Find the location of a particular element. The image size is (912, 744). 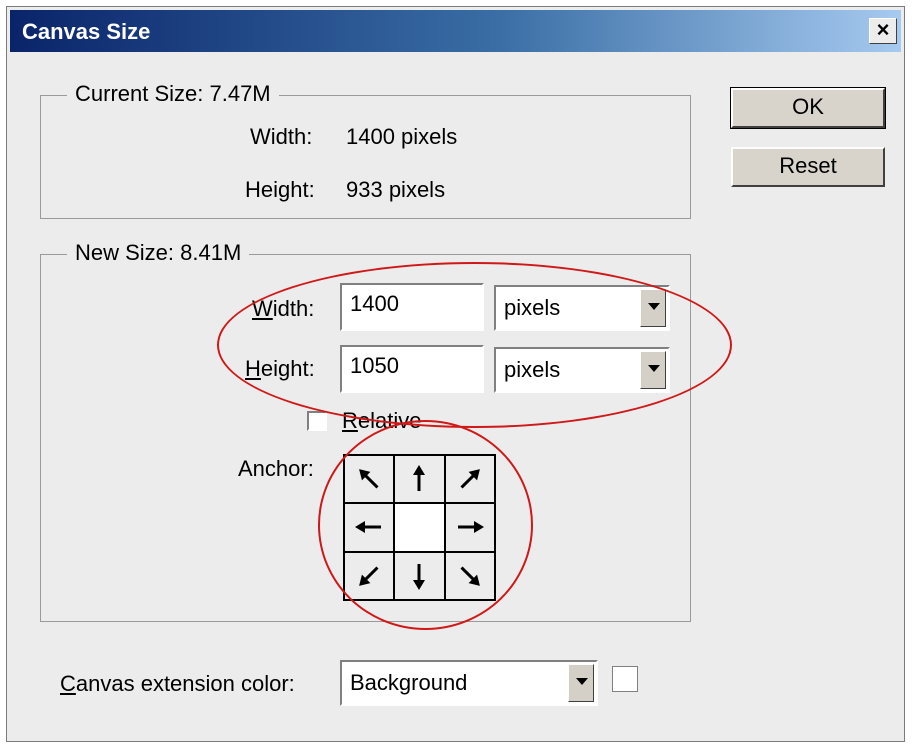

relative-label: Relative is located at coordinates (381, 421).